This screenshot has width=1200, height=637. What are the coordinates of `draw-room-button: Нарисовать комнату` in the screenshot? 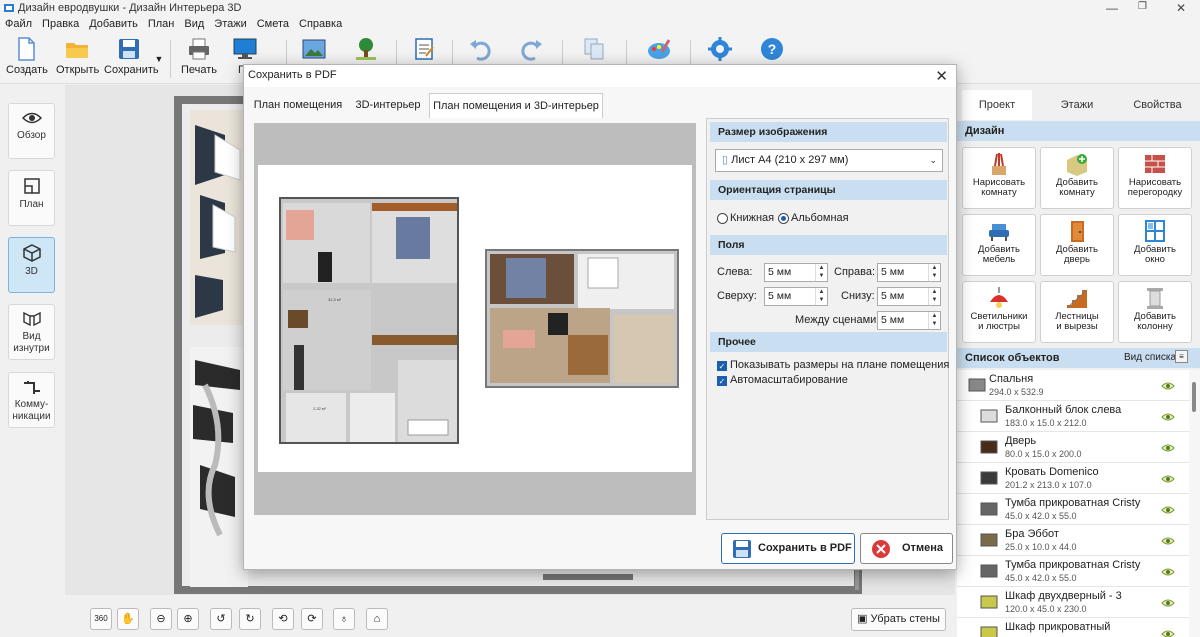 It's located at (999, 178).